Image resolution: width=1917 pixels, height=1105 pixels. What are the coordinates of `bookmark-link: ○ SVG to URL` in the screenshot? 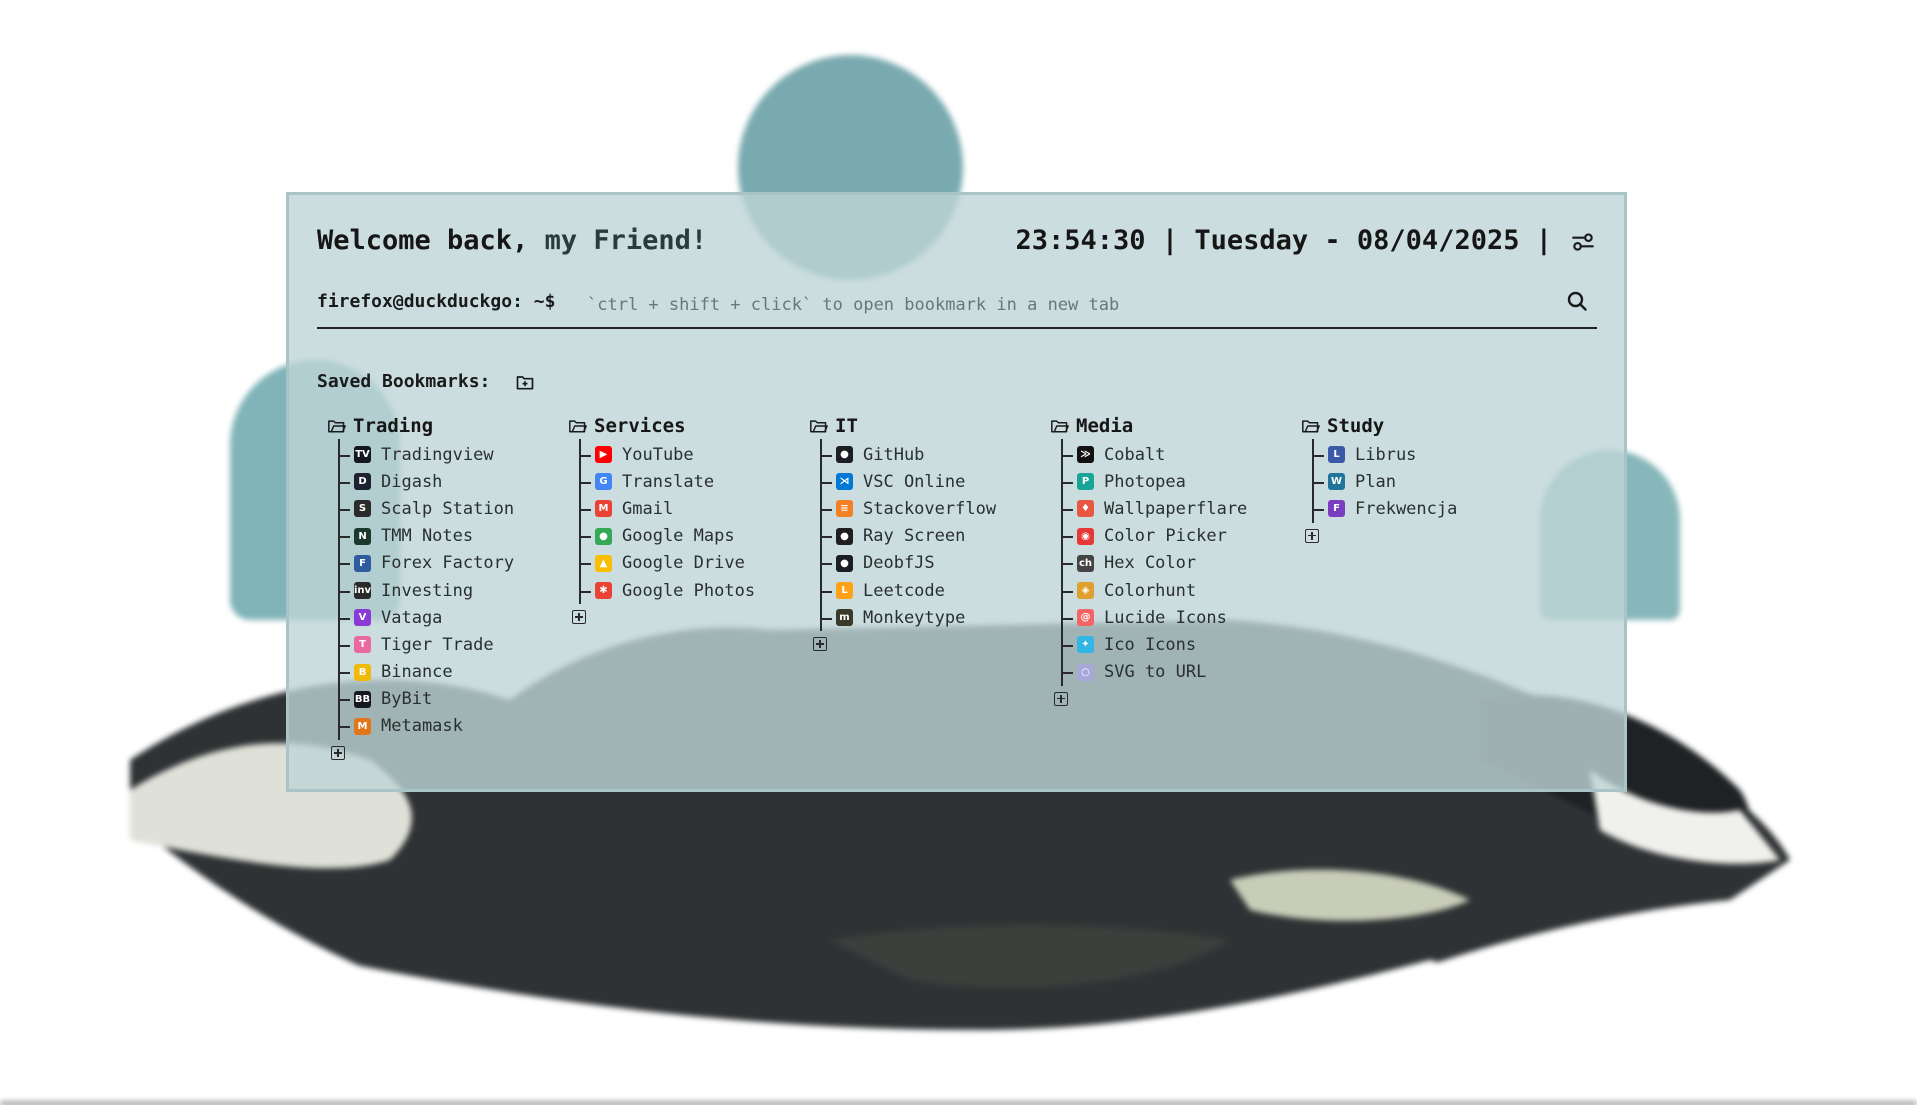 It's located at (1155, 672).